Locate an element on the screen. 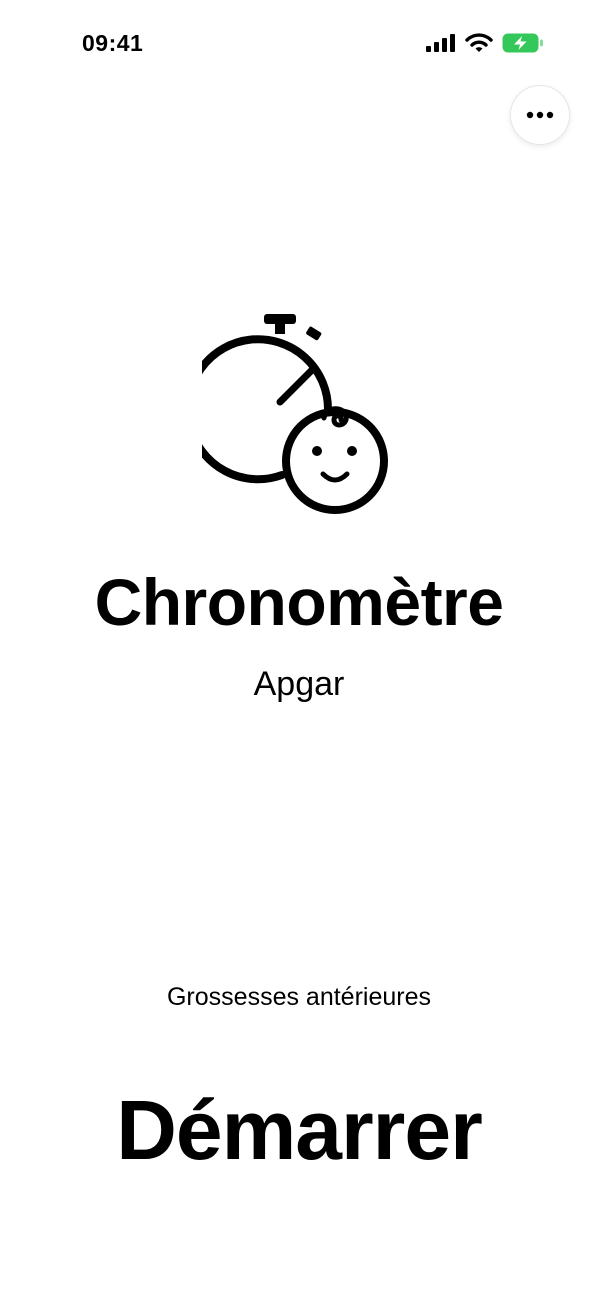 Image resolution: width=598 pixels, height=1300 pixels. status-icons is located at coordinates (485, 45).